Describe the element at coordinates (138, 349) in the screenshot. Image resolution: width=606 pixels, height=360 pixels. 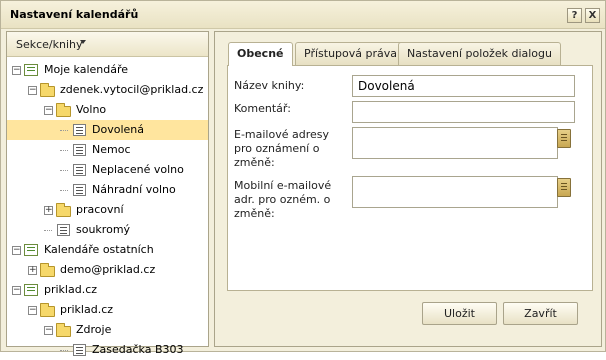
I see `tree-node-label: Zasedačka B303` at that location.